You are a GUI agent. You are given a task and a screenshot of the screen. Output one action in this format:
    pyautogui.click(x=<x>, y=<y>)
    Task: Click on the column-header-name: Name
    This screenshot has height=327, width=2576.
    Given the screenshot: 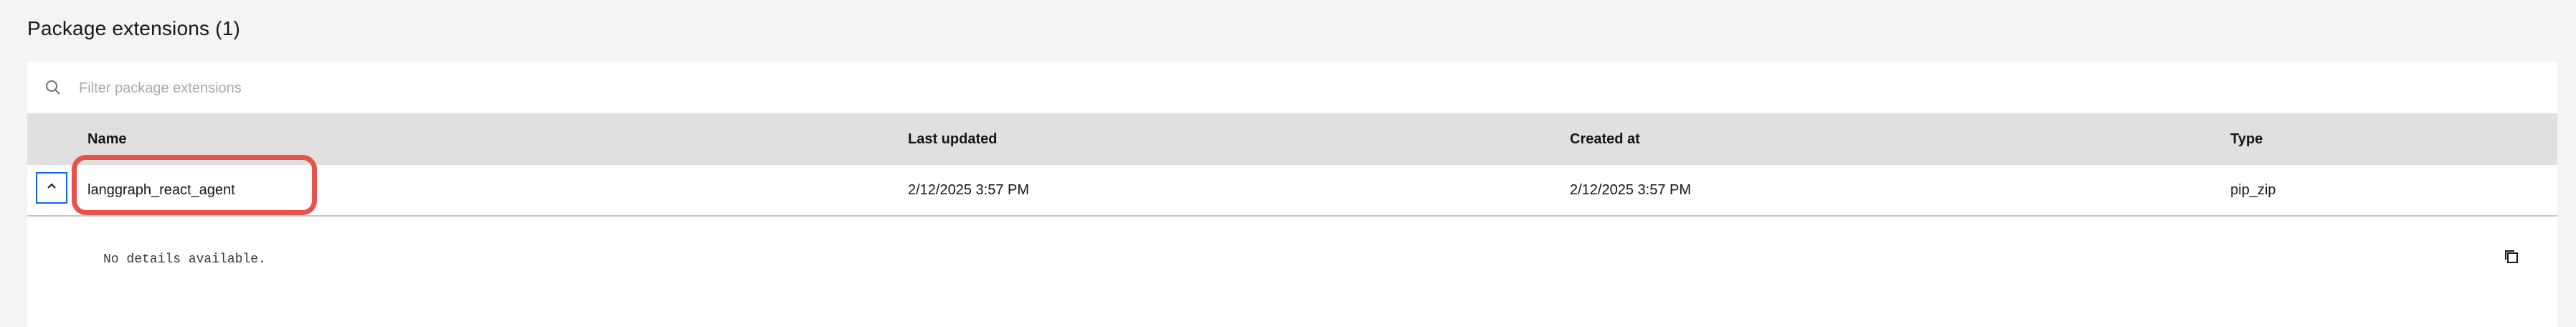 What is the action you would take?
    pyautogui.click(x=106, y=139)
    